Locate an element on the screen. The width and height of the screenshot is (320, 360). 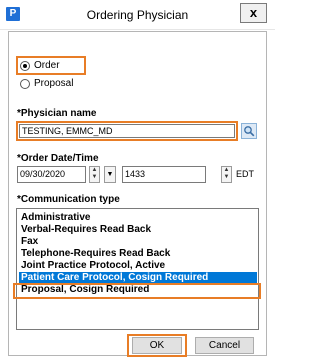
close-button: x is located at coordinates (253, 13).